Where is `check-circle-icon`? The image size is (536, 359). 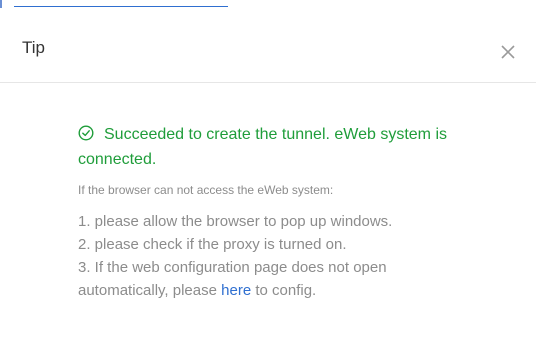
check-circle-icon is located at coordinates (86, 133).